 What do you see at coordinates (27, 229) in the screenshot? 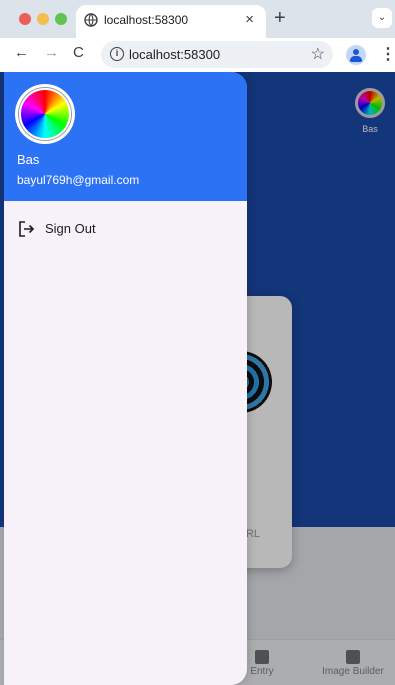
I see `logout-icon` at bounding box center [27, 229].